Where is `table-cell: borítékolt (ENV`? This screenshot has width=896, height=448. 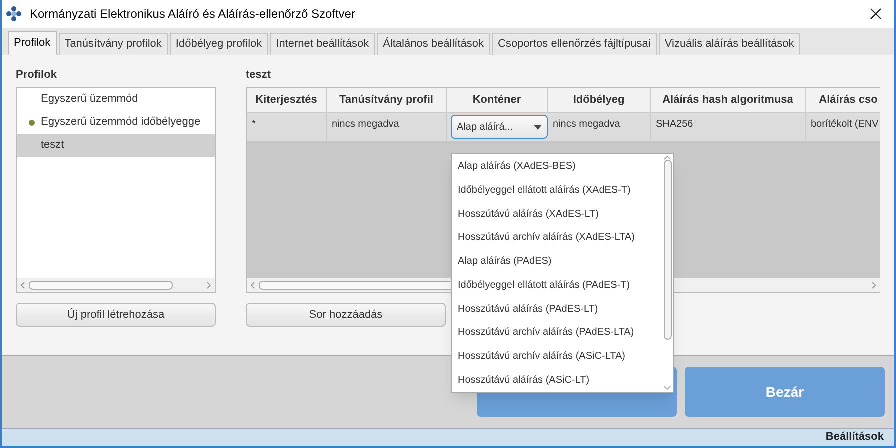 table-cell: borítékolt (ENV is located at coordinates (843, 127).